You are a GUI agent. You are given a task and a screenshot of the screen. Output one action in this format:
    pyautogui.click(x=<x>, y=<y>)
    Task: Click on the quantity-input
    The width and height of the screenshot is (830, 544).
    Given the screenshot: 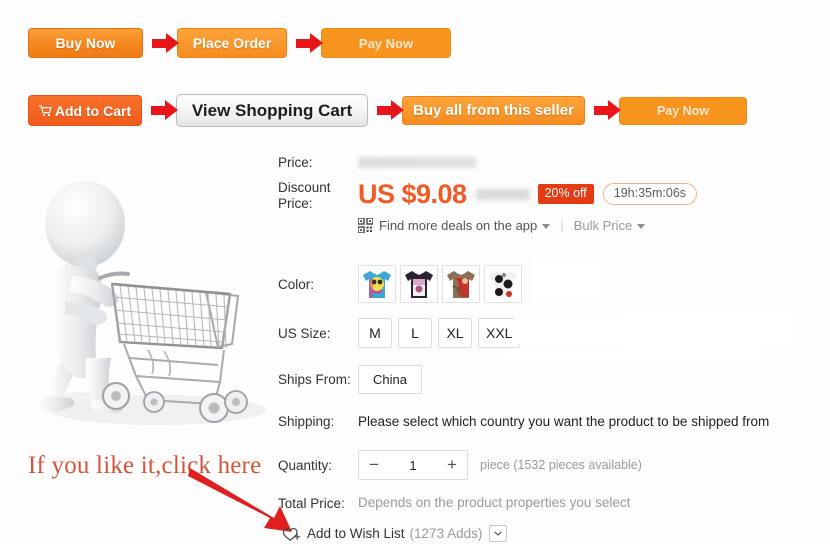 What is the action you would take?
    pyautogui.click(x=413, y=465)
    